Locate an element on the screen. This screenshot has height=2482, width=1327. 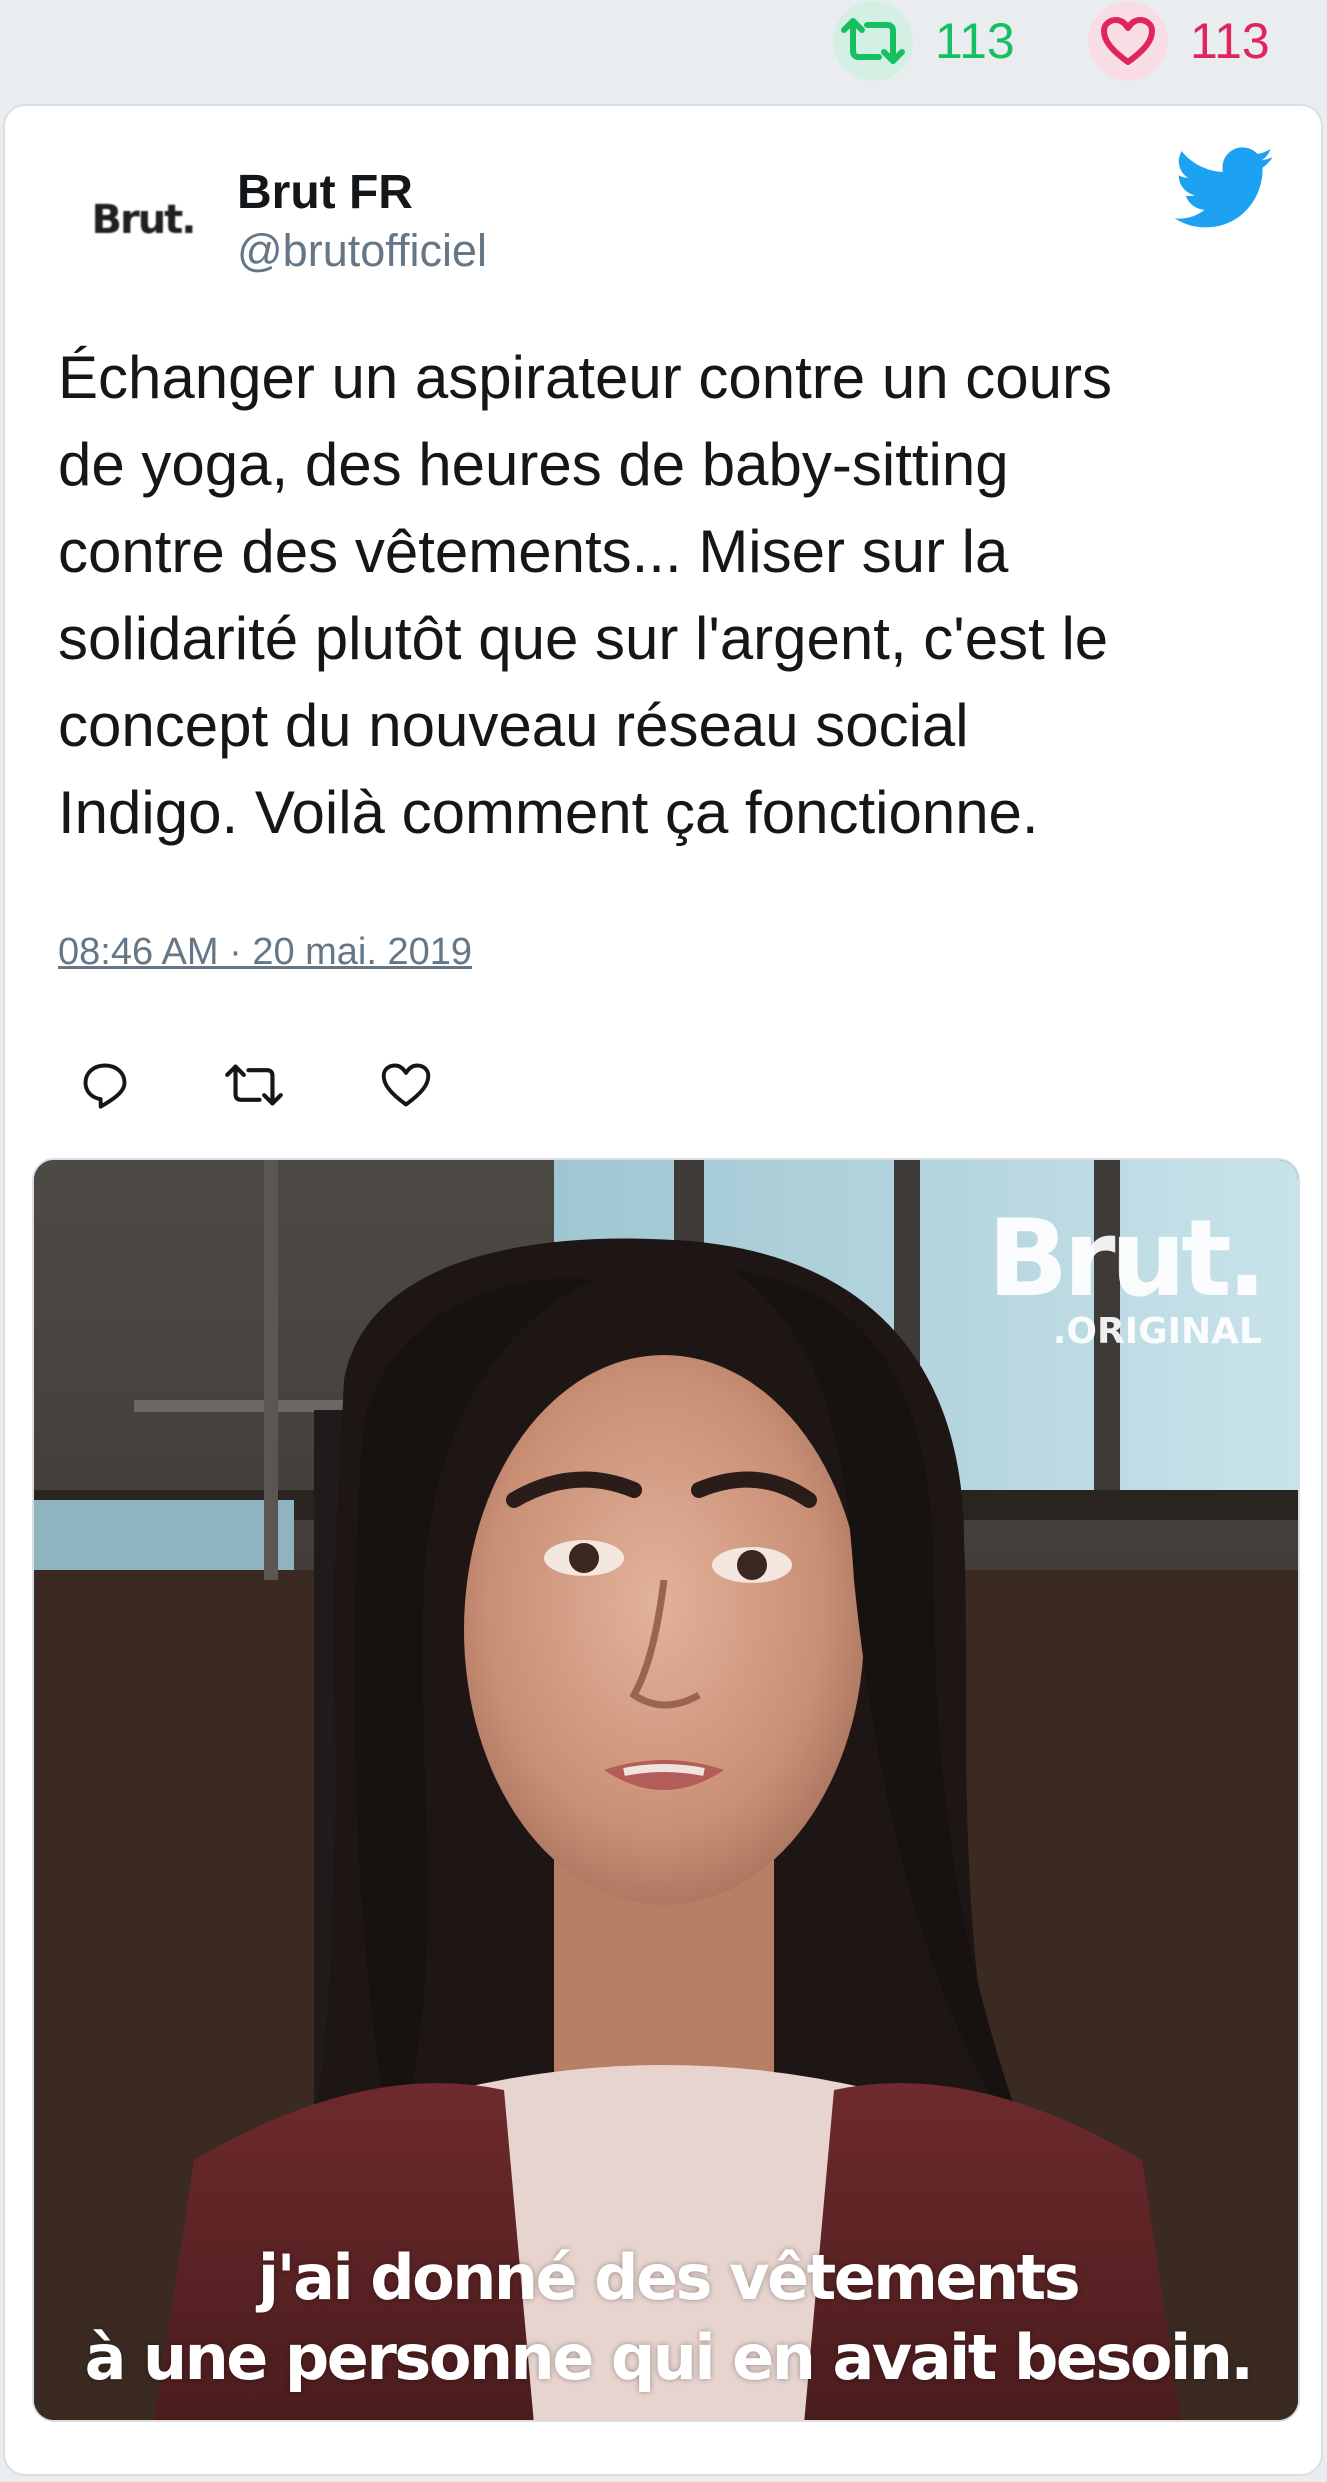
like-count: 113 is located at coordinates (1230, 41).